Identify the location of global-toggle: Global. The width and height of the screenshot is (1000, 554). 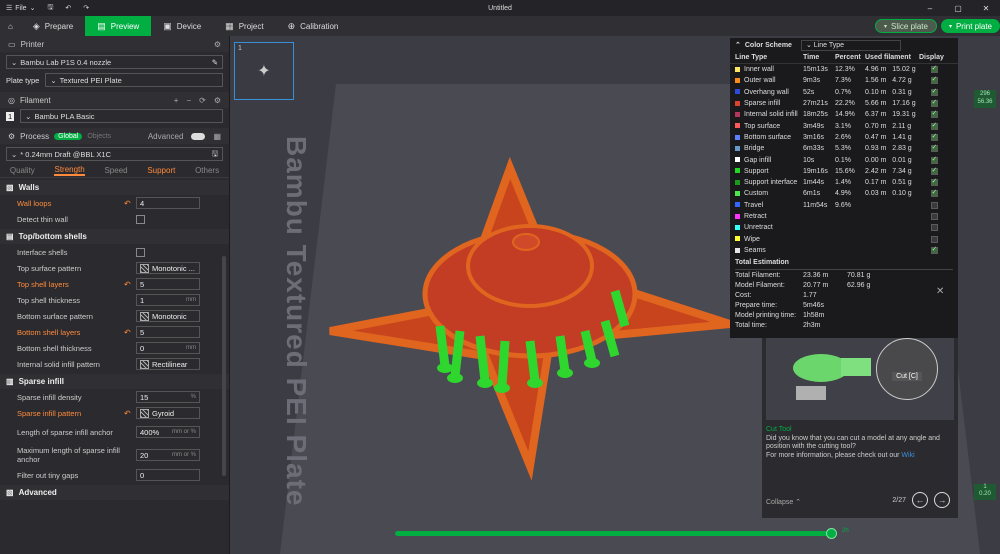
(68, 136).